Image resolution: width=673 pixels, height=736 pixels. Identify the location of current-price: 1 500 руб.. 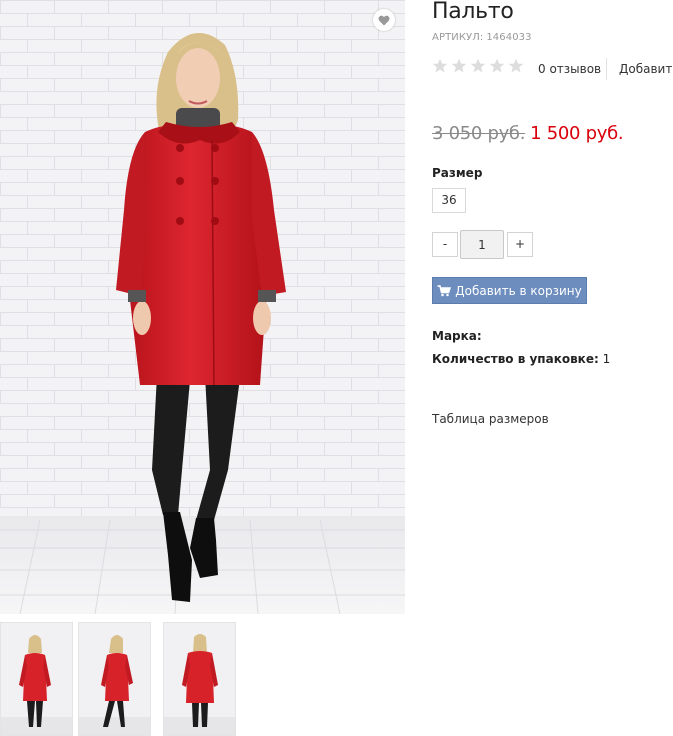
(577, 133).